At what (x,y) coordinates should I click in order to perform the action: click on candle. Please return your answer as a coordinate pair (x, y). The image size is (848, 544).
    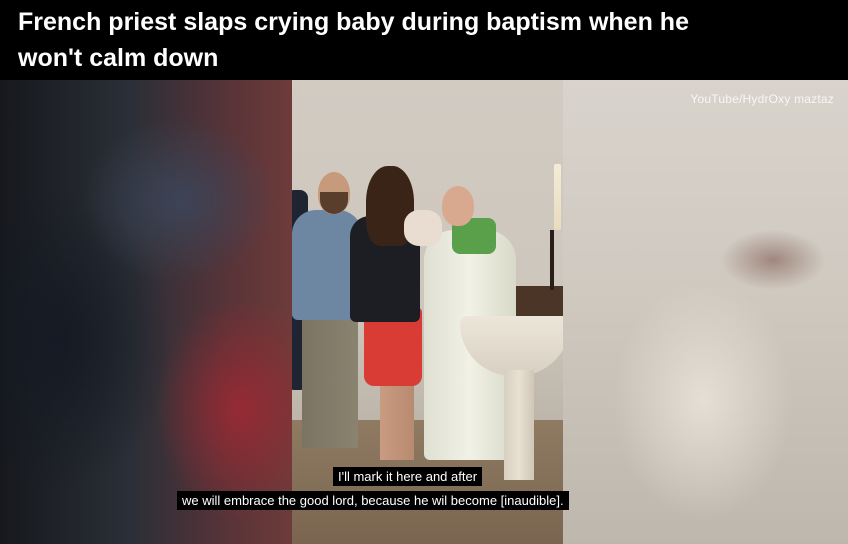
    Looking at the image, I should click on (557, 197).